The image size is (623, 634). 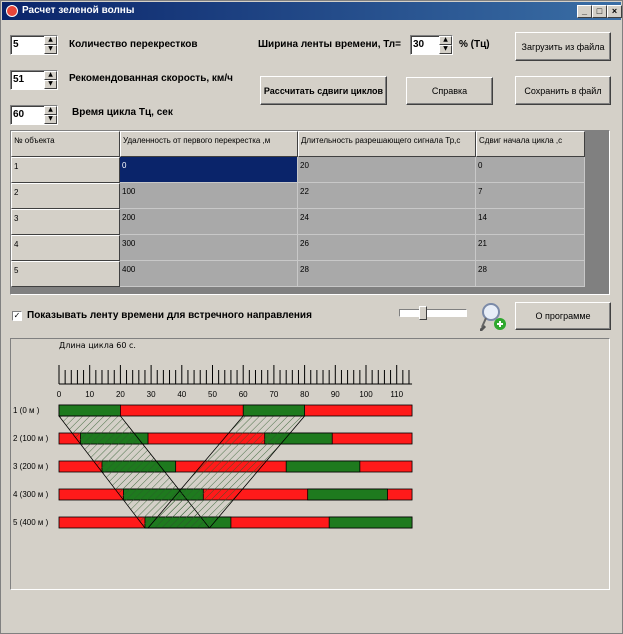 What do you see at coordinates (18, 79) in the screenshot?
I see `speed-value: 51` at bounding box center [18, 79].